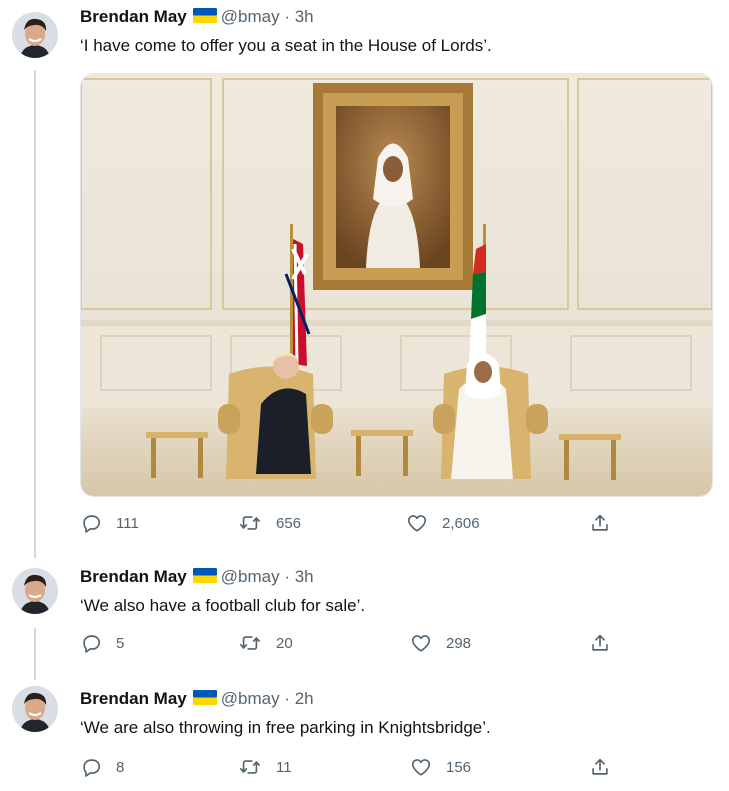  I want to click on retweet-count: 656, so click(289, 523).